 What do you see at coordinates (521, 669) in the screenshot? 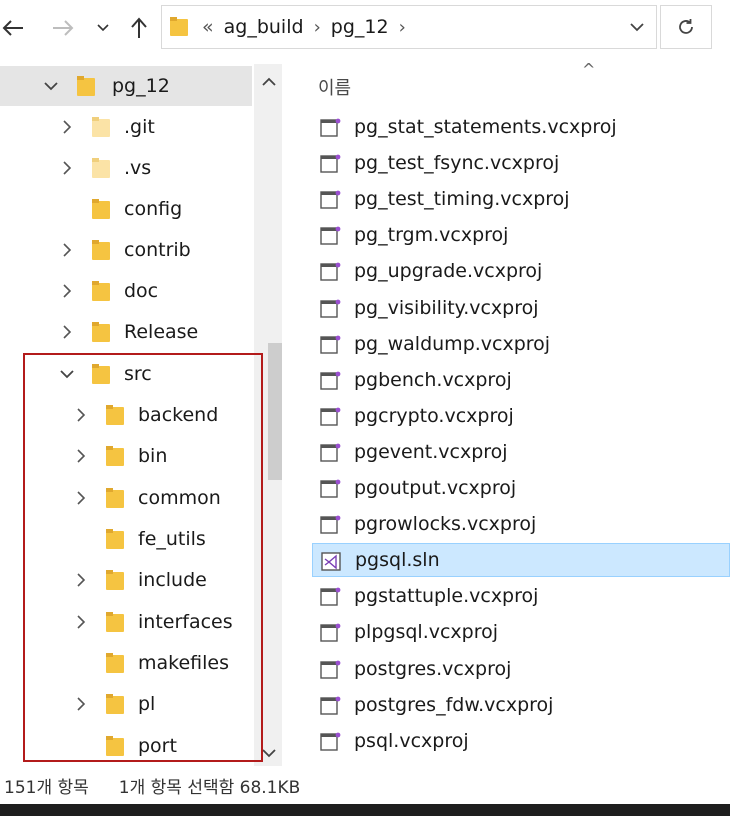
I see `file-row: postgres.vcxproj` at bounding box center [521, 669].